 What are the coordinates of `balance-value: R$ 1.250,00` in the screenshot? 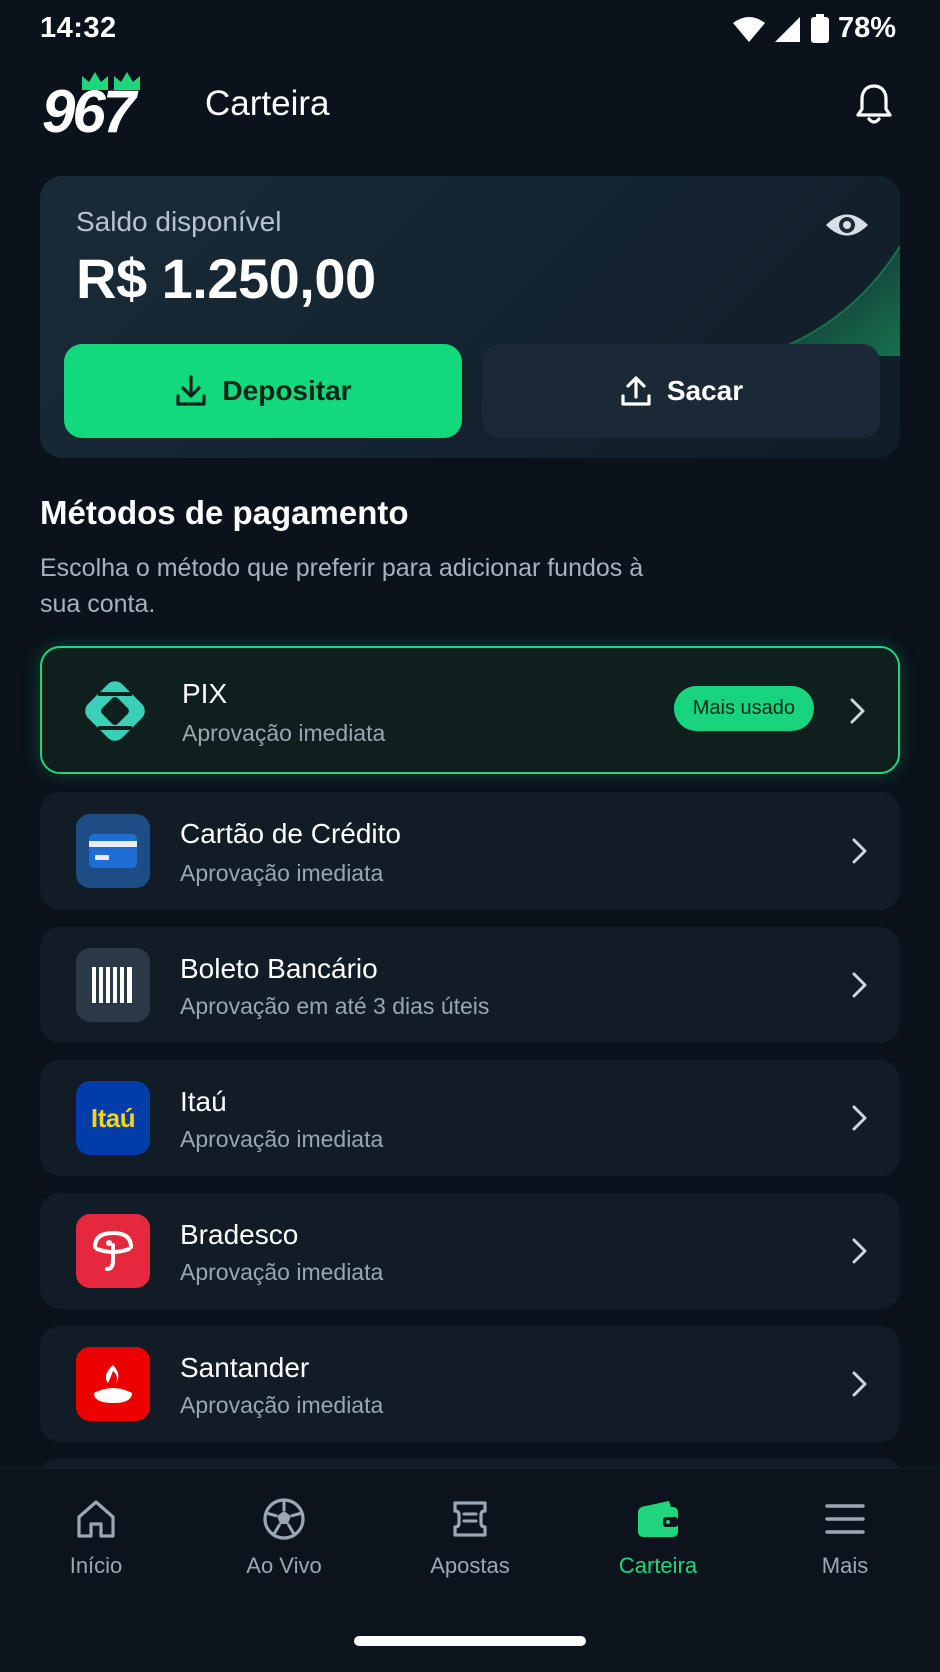 It's located at (226, 278).